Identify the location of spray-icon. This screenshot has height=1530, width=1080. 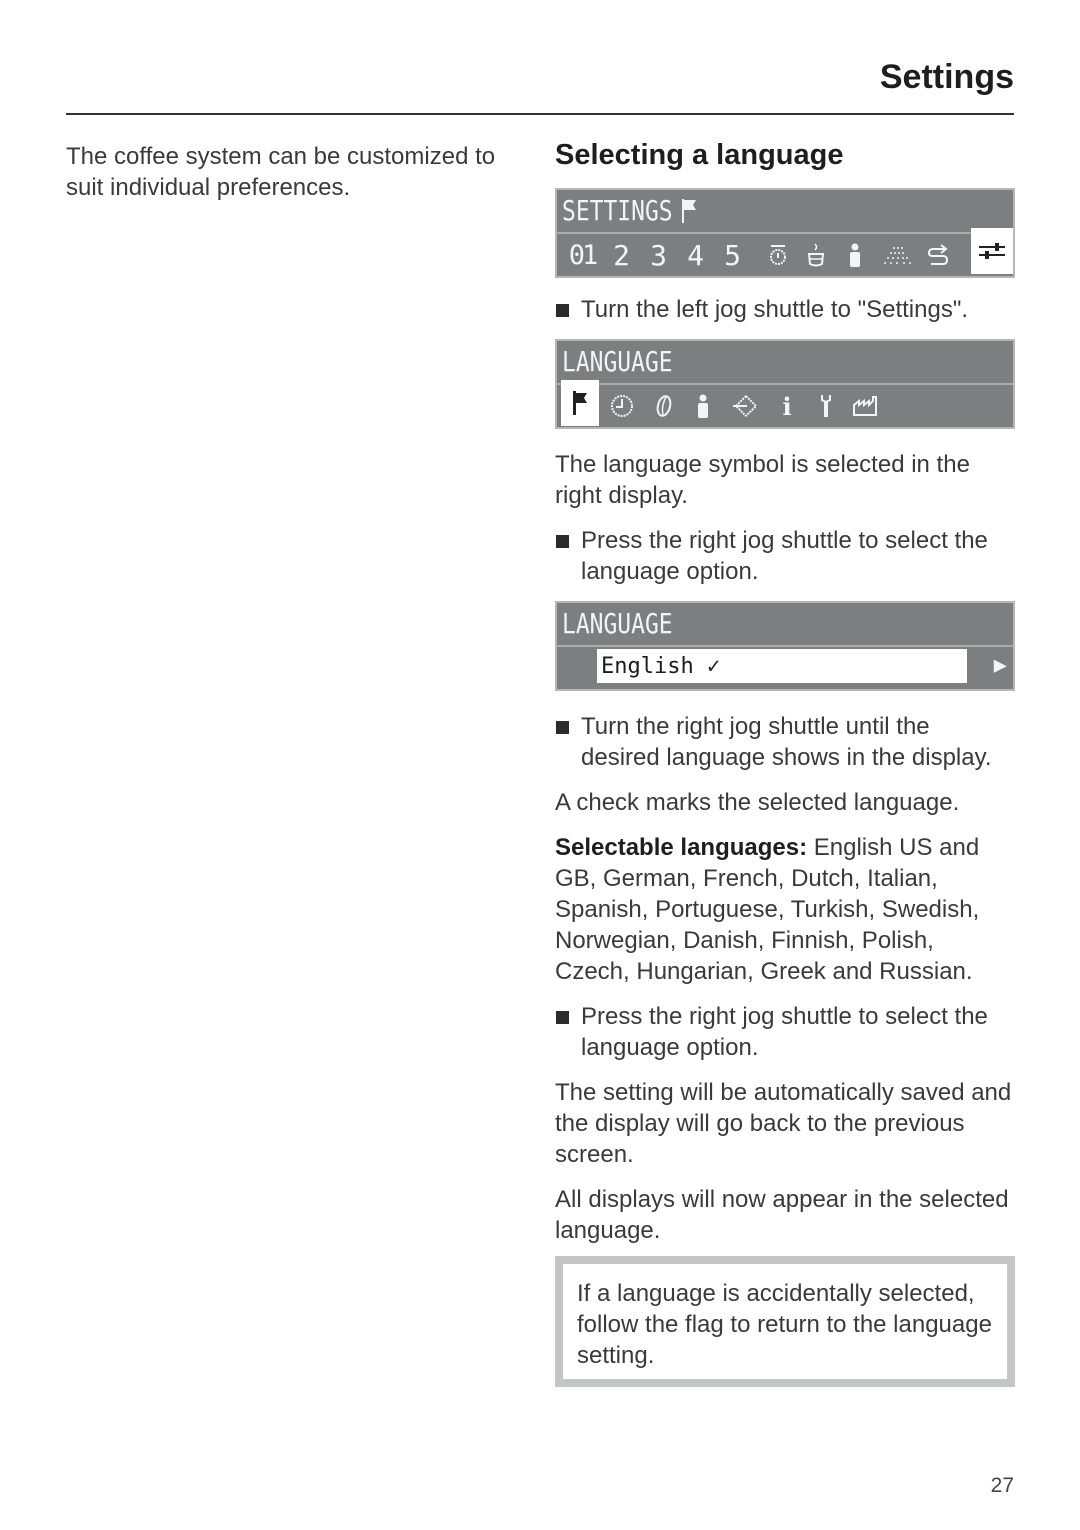
(897, 255).